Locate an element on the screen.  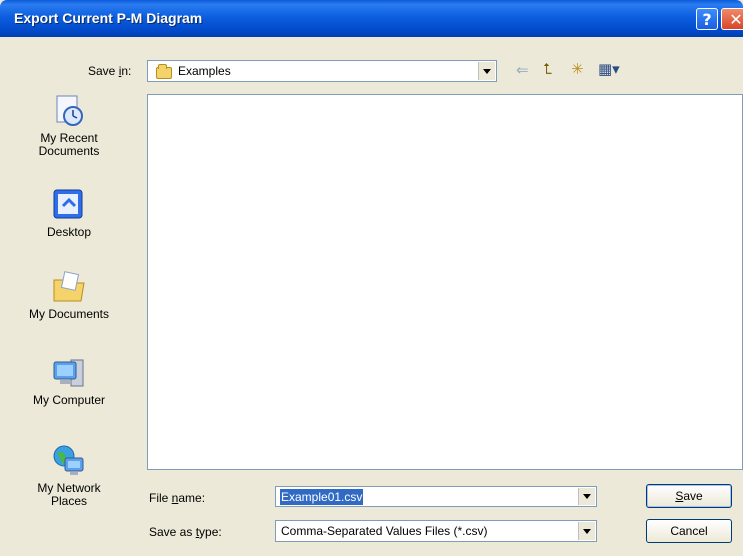
places-bar: My Recent Documents Desktop My Documents is located at coordinates (69, 314).